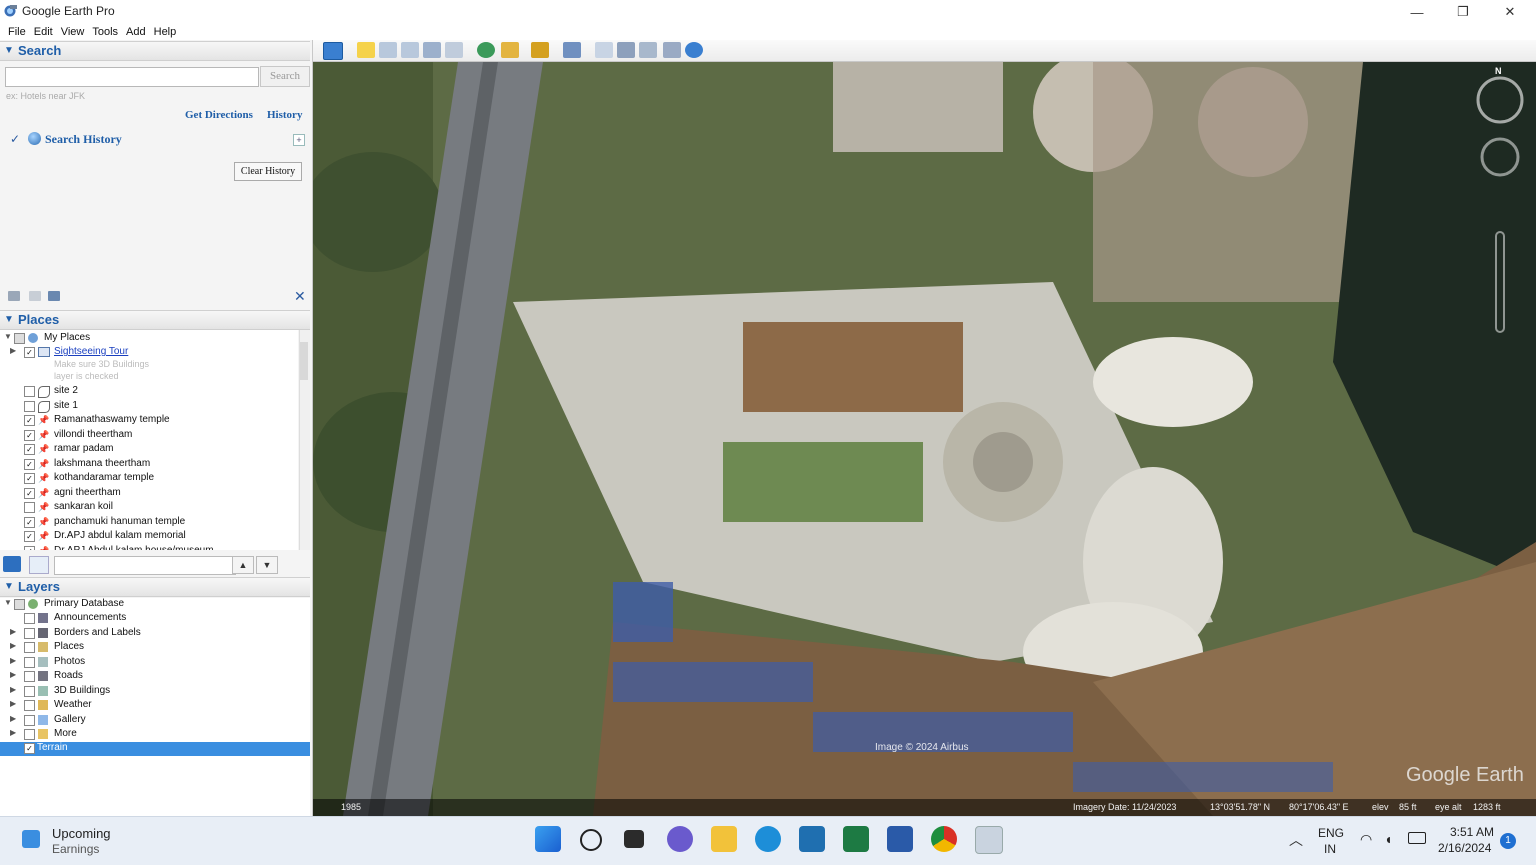 This screenshot has width=1536, height=865. I want to click on layer-item: ▶ Gallery, so click(155, 721).